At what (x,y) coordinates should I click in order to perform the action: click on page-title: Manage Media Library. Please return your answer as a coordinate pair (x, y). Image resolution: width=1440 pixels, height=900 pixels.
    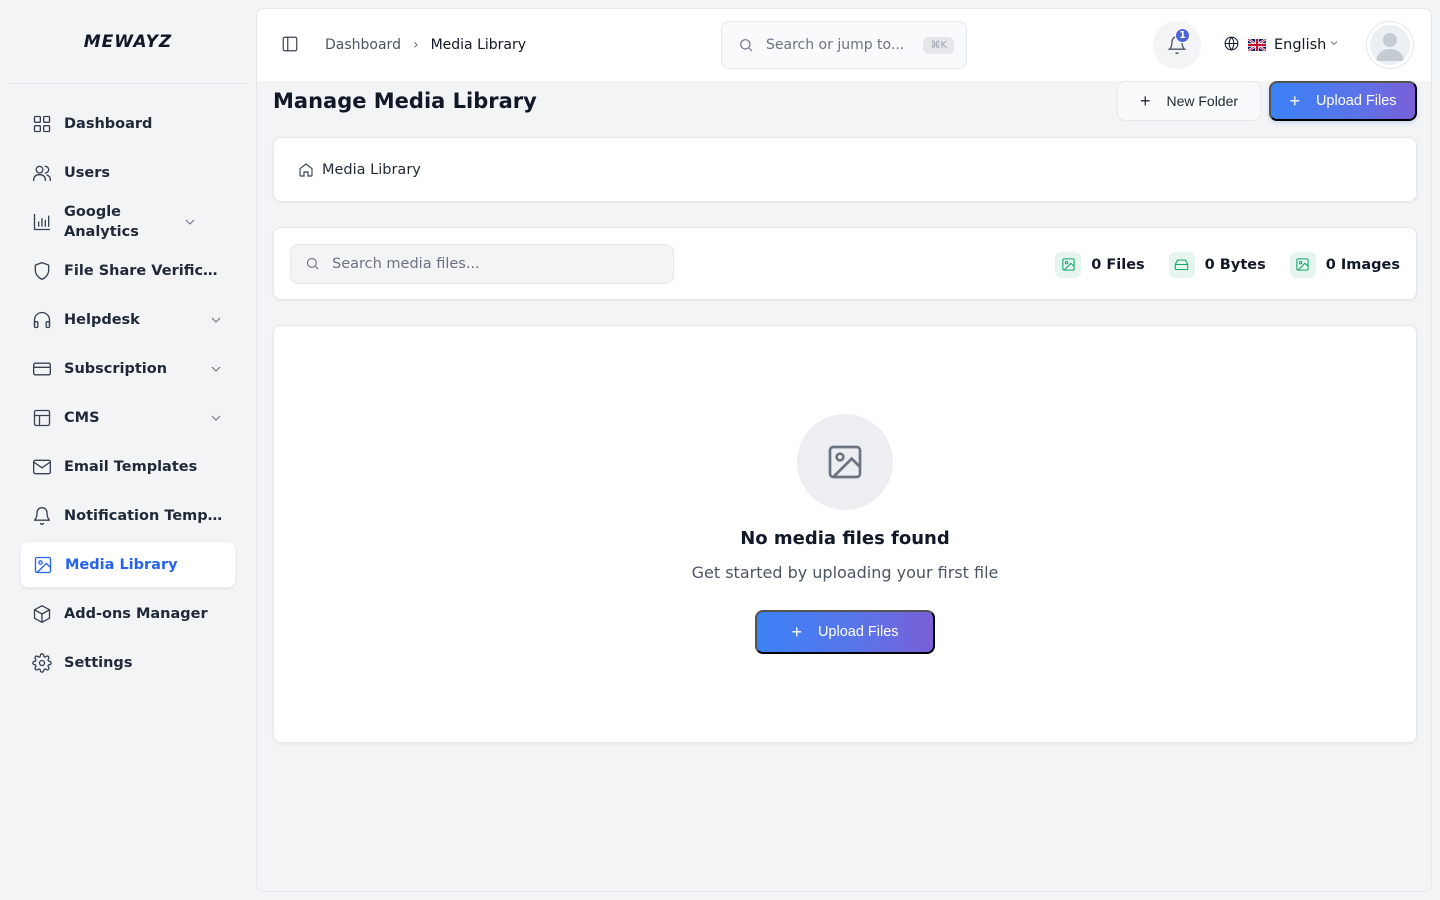
    Looking at the image, I should click on (405, 101).